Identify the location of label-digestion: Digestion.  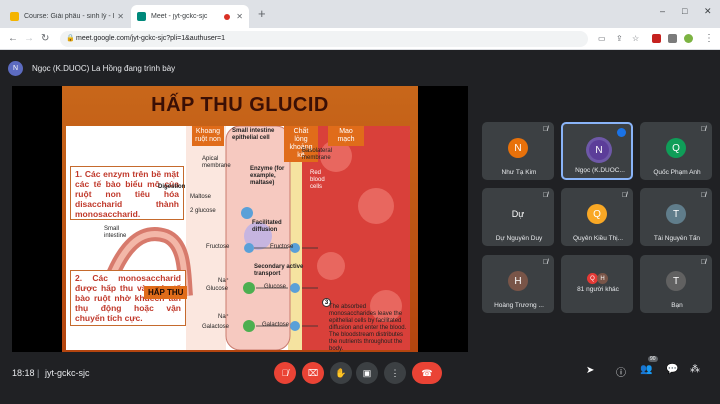
(172, 187).